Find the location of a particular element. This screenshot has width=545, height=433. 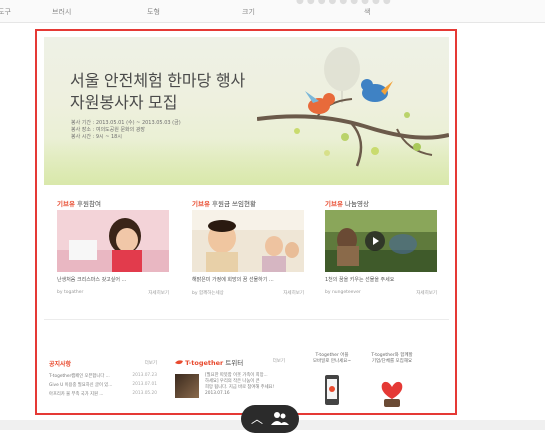

banner-info-time: 봉사 시간 : 9시 ~ 18시 is located at coordinates (96, 137).